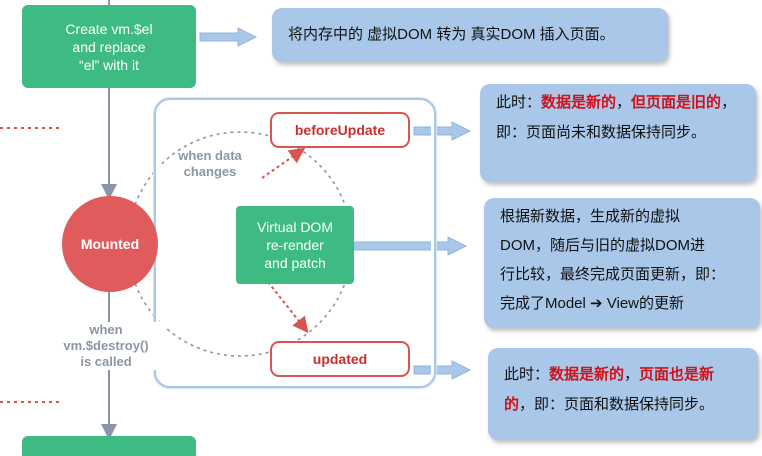 Image resolution: width=762 pixels, height=456 pixels. Describe the element at coordinates (109, 64) in the screenshot. I see `create-el-line3: “el” with it` at that location.